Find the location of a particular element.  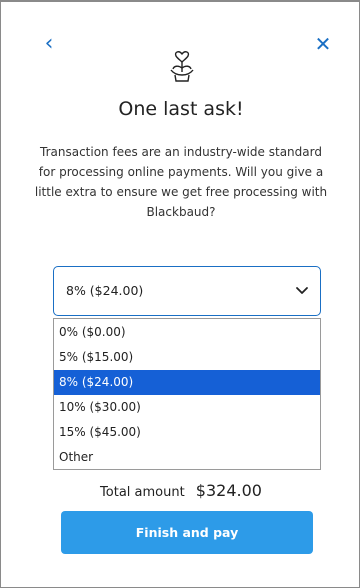

fee-option-0: 0% ($0.00) is located at coordinates (187, 332).